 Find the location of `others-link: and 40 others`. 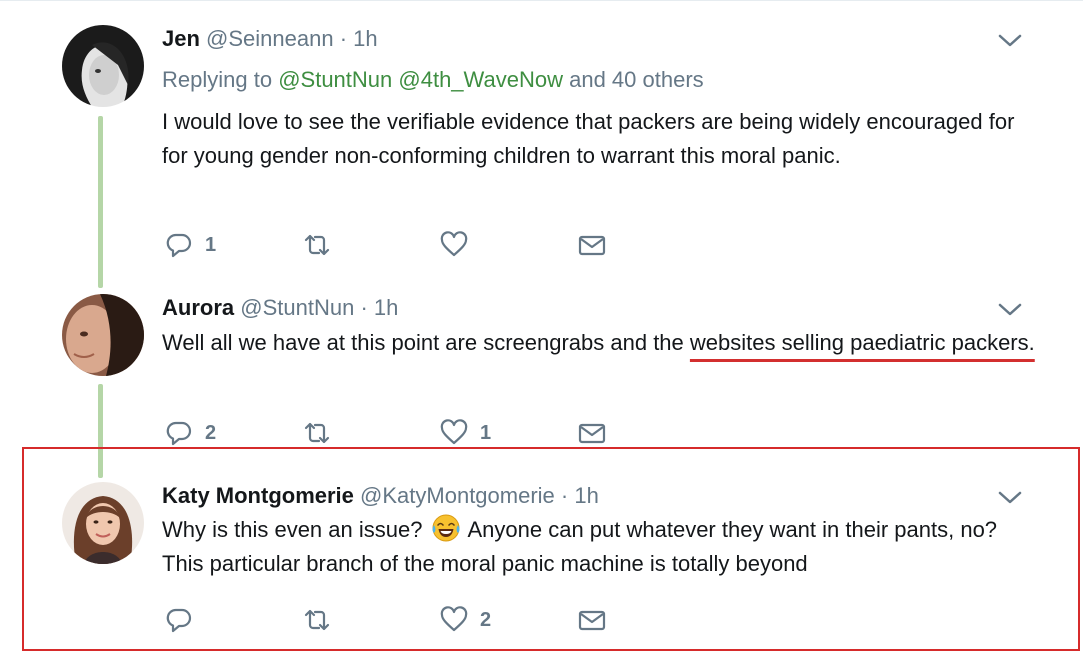

others-link: and 40 others is located at coordinates (636, 79).